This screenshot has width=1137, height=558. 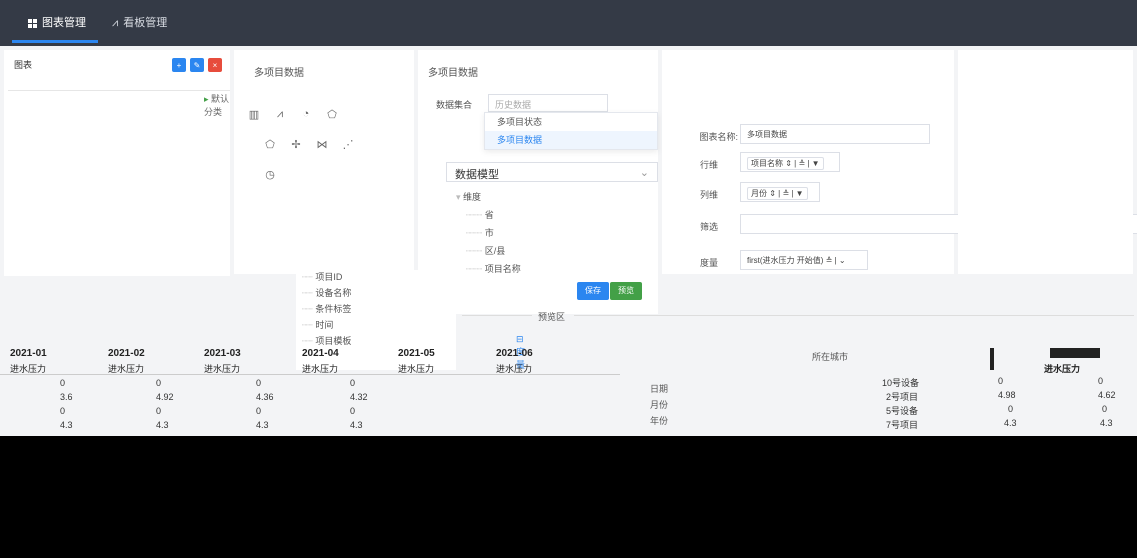 What do you see at coordinates (280, 114) in the screenshot?
I see `line-chart-icon: ⩘` at bounding box center [280, 114].